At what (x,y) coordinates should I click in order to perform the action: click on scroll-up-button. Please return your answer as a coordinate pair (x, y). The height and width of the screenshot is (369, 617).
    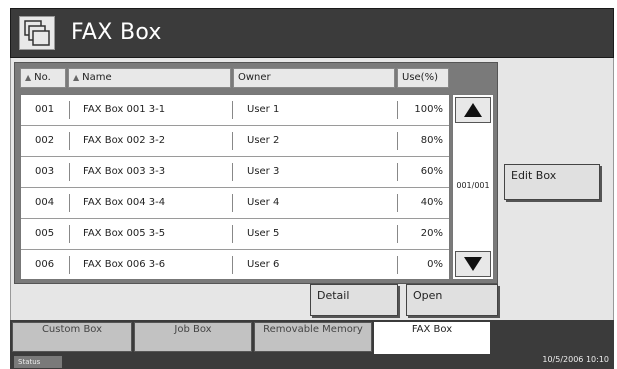
    Looking at the image, I should click on (473, 110).